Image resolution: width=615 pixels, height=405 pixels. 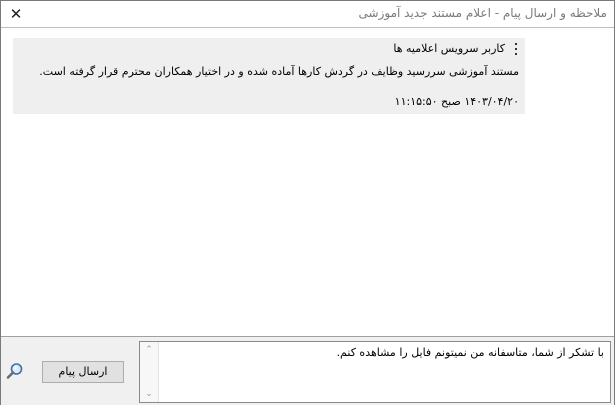 What do you see at coordinates (149, 394) in the screenshot?
I see `scroll-down-icon: ⌄` at bounding box center [149, 394].